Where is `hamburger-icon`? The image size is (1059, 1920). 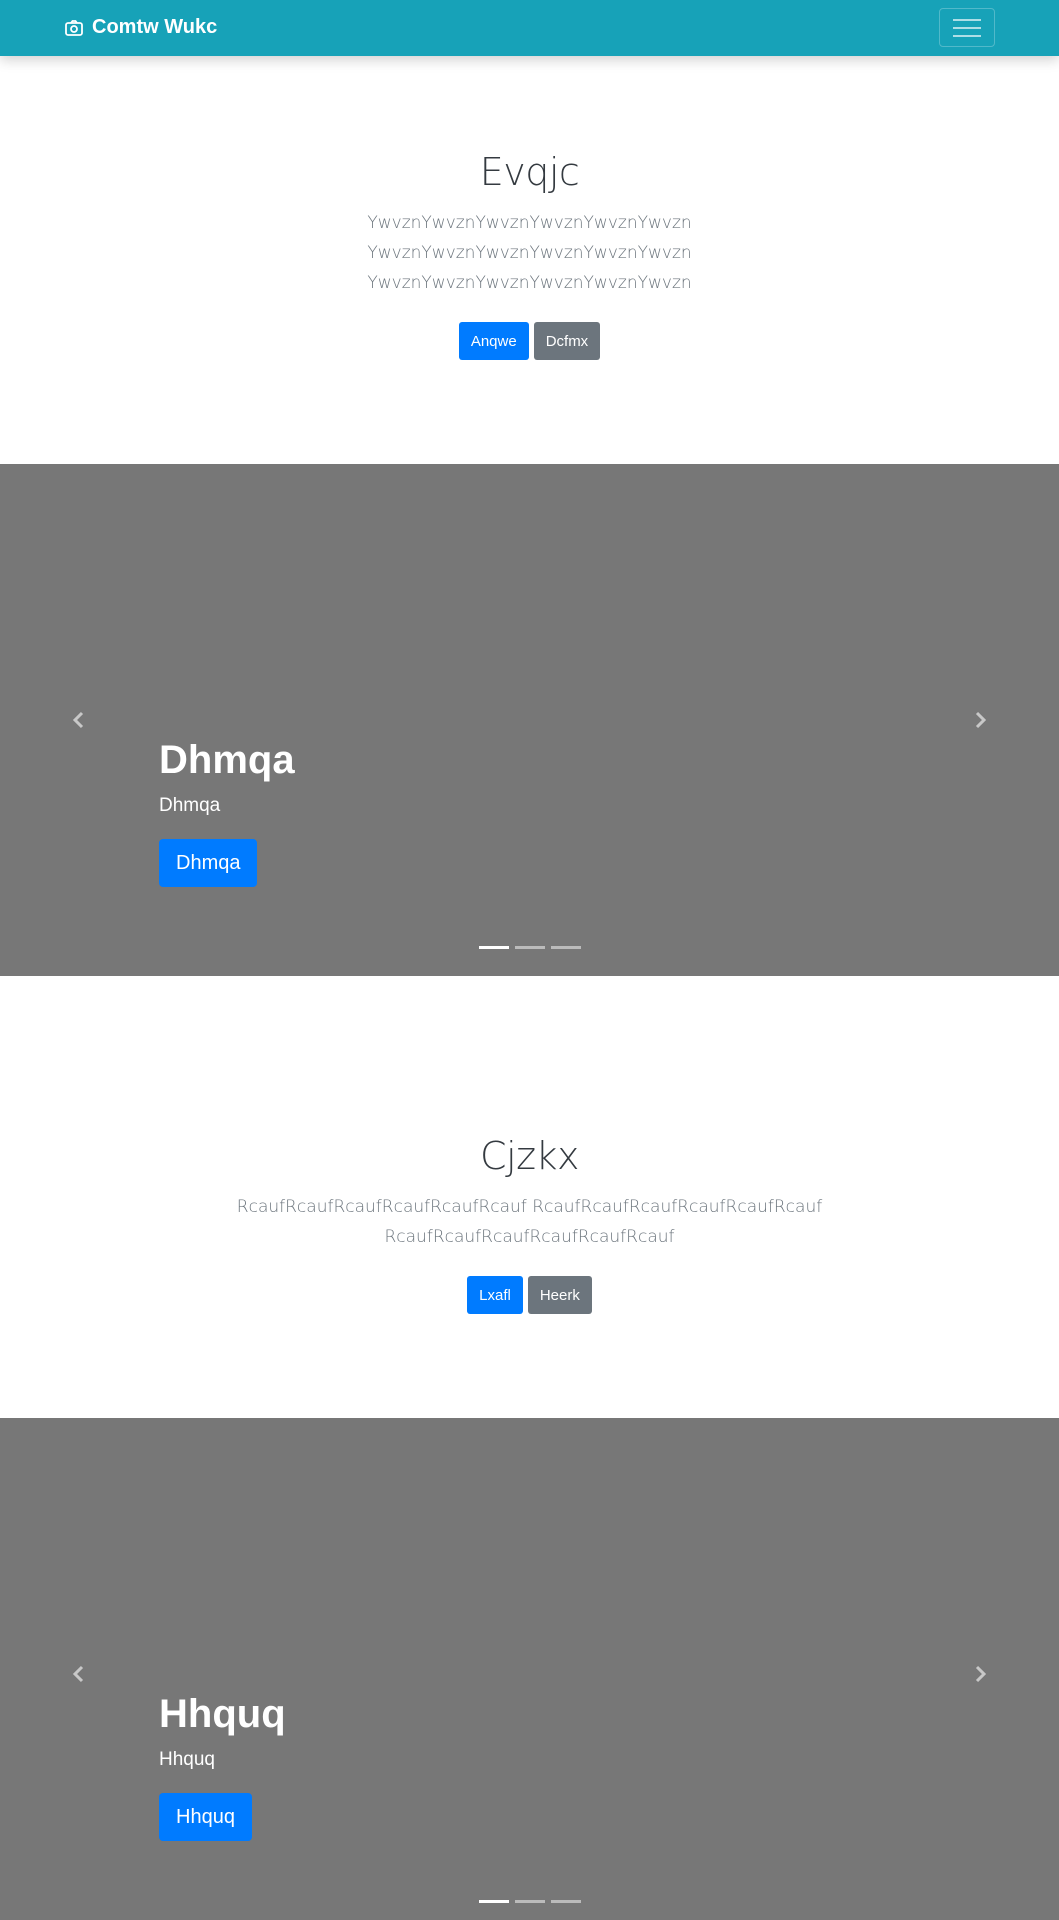 hamburger-icon is located at coordinates (967, 28).